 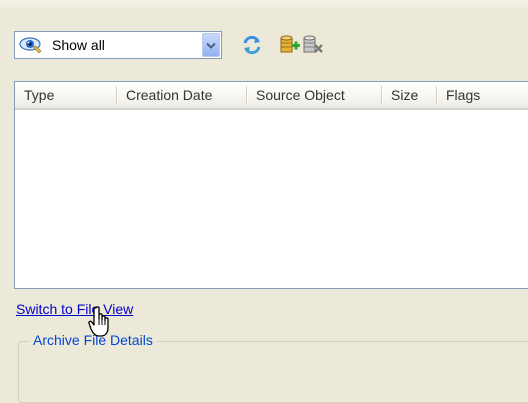 I want to click on column-header-creation-date: Creation Date, so click(x=182, y=95).